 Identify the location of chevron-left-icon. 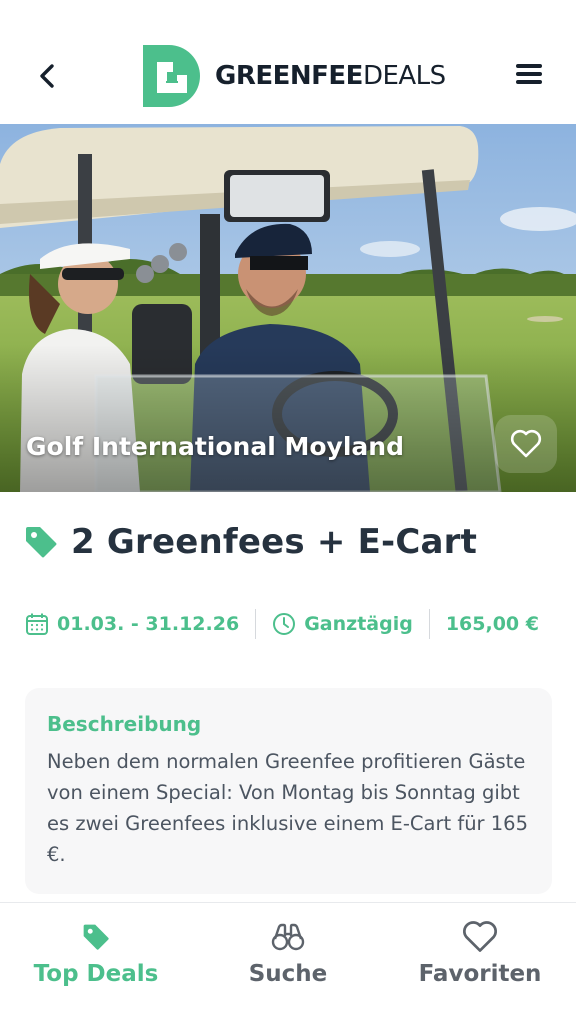
(47, 76).